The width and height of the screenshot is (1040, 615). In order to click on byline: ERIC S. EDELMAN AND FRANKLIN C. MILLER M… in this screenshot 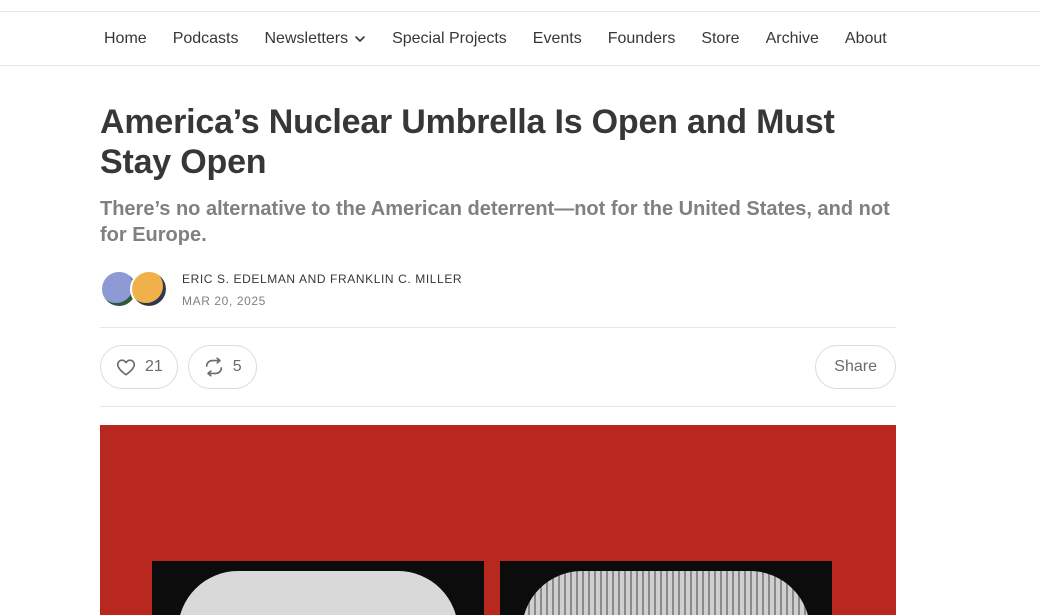, I will do `click(498, 290)`.